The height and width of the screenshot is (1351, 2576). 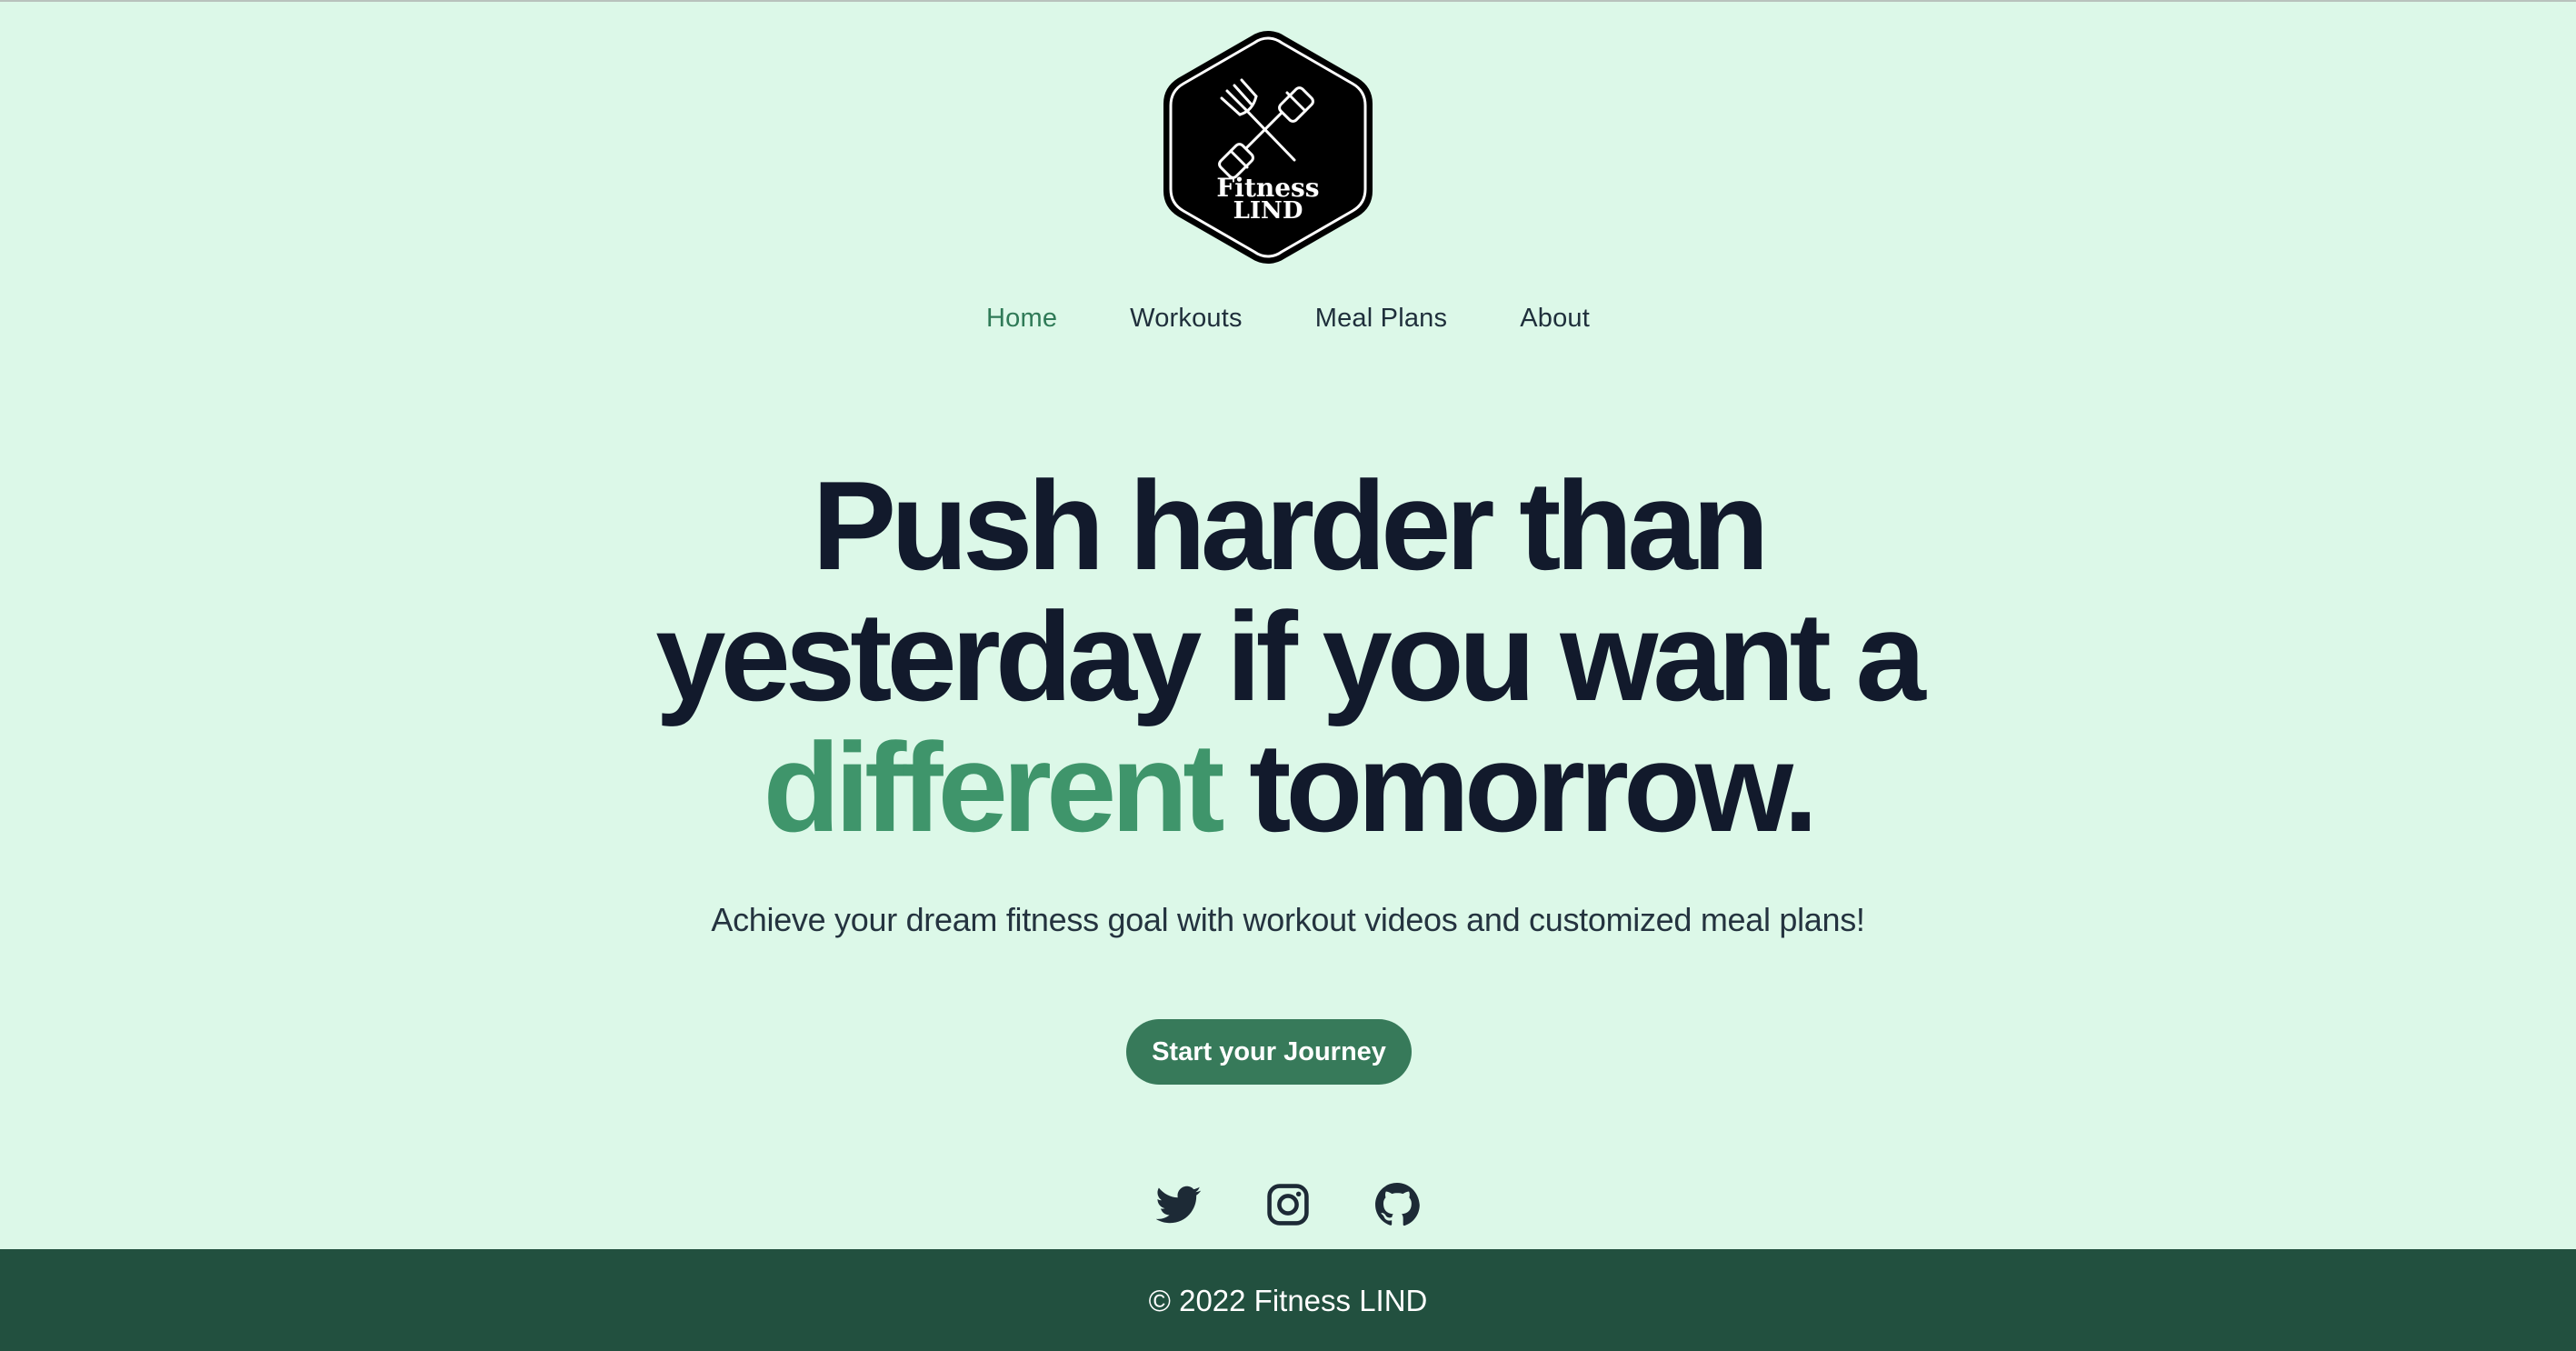 What do you see at coordinates (1186, 318) in the screenshot?
I see `nav-item-workouts: Workouts` at bounding box center [1186, 318].